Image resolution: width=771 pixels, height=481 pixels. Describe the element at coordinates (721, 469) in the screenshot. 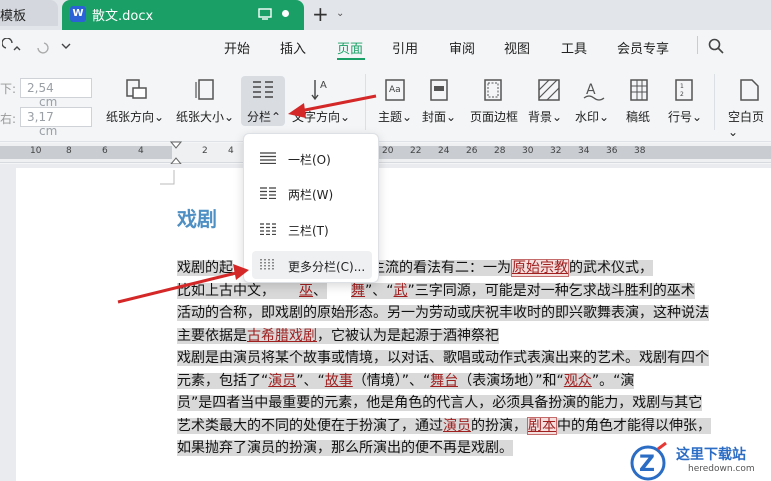

I see `watermark-url: heredown.com` at that location.